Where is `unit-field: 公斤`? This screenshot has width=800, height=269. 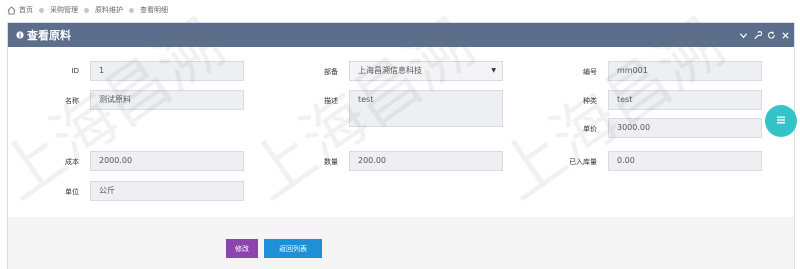 unit-field: 公斤 is located at coordinates (167, 191).